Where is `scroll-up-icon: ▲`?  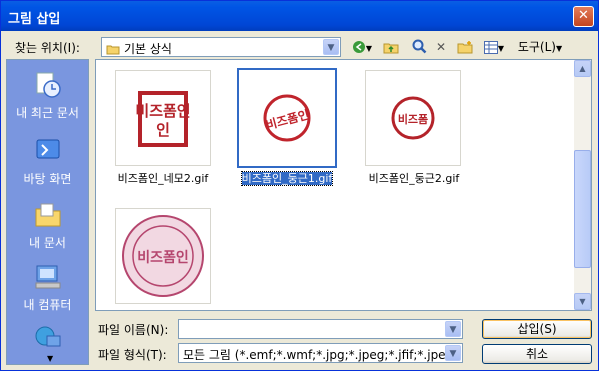 scroll-up-icon: ▲ is located at coordinates (582, 68).